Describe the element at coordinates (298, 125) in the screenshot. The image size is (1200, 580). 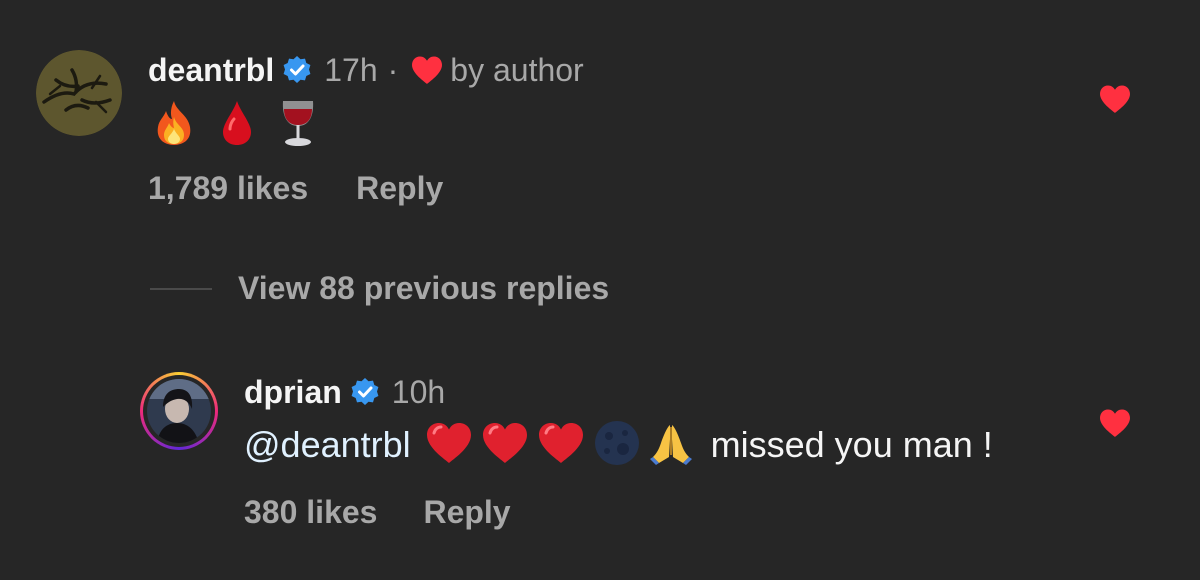
I see `wine-glass-emoji` at that location.